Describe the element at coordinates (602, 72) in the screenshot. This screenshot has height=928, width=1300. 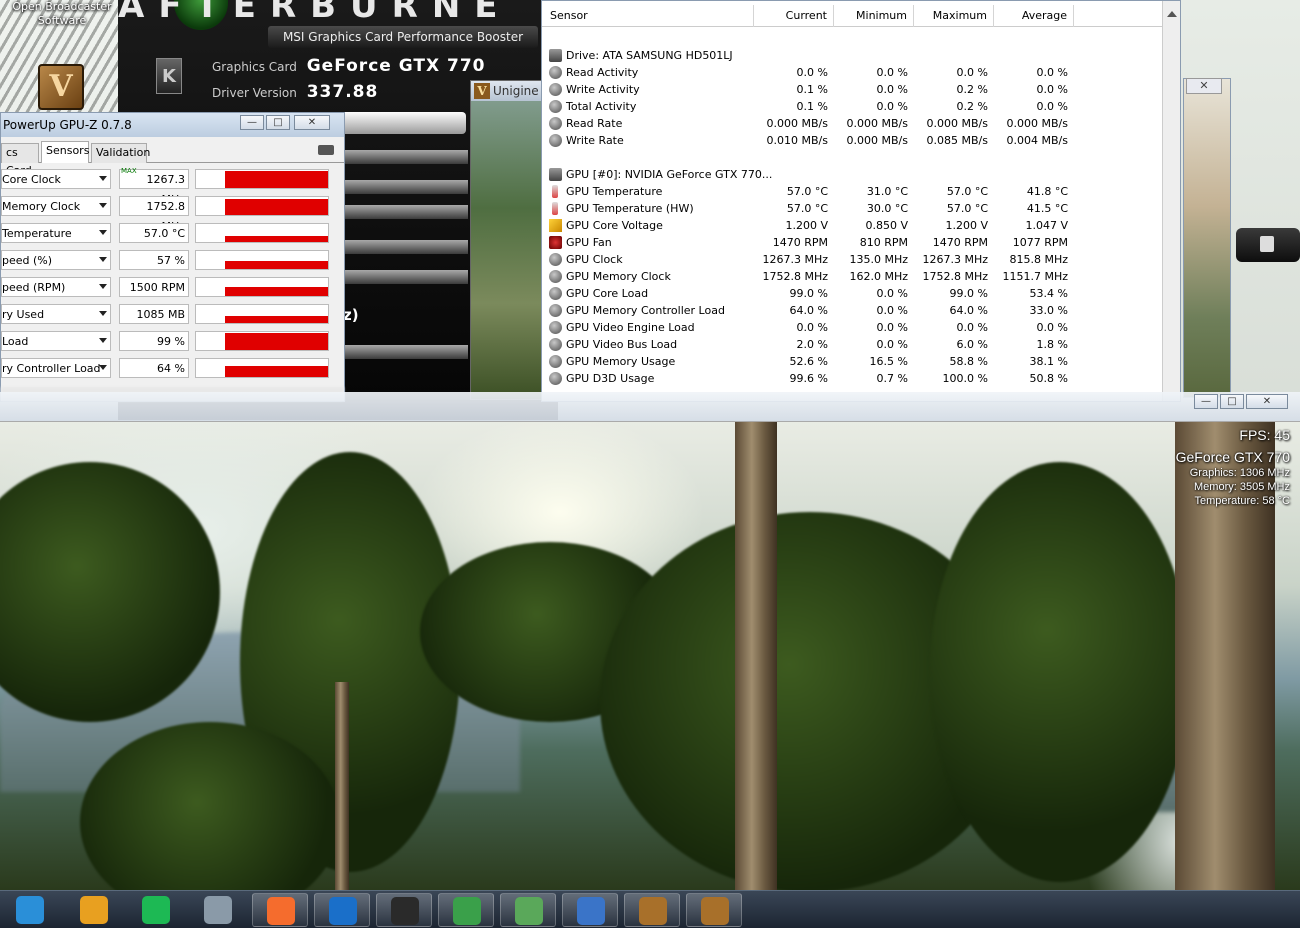
I see `sensor-name: Read Activity` at that location.